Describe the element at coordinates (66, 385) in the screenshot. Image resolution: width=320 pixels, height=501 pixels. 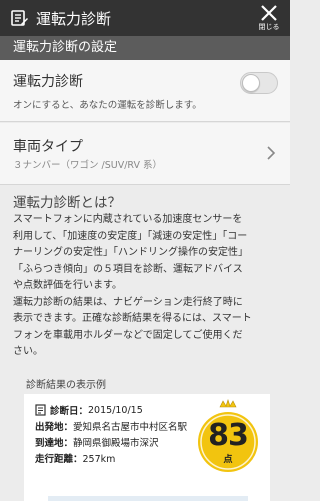
I see `example-label: 診断結果の表示例` at that location.